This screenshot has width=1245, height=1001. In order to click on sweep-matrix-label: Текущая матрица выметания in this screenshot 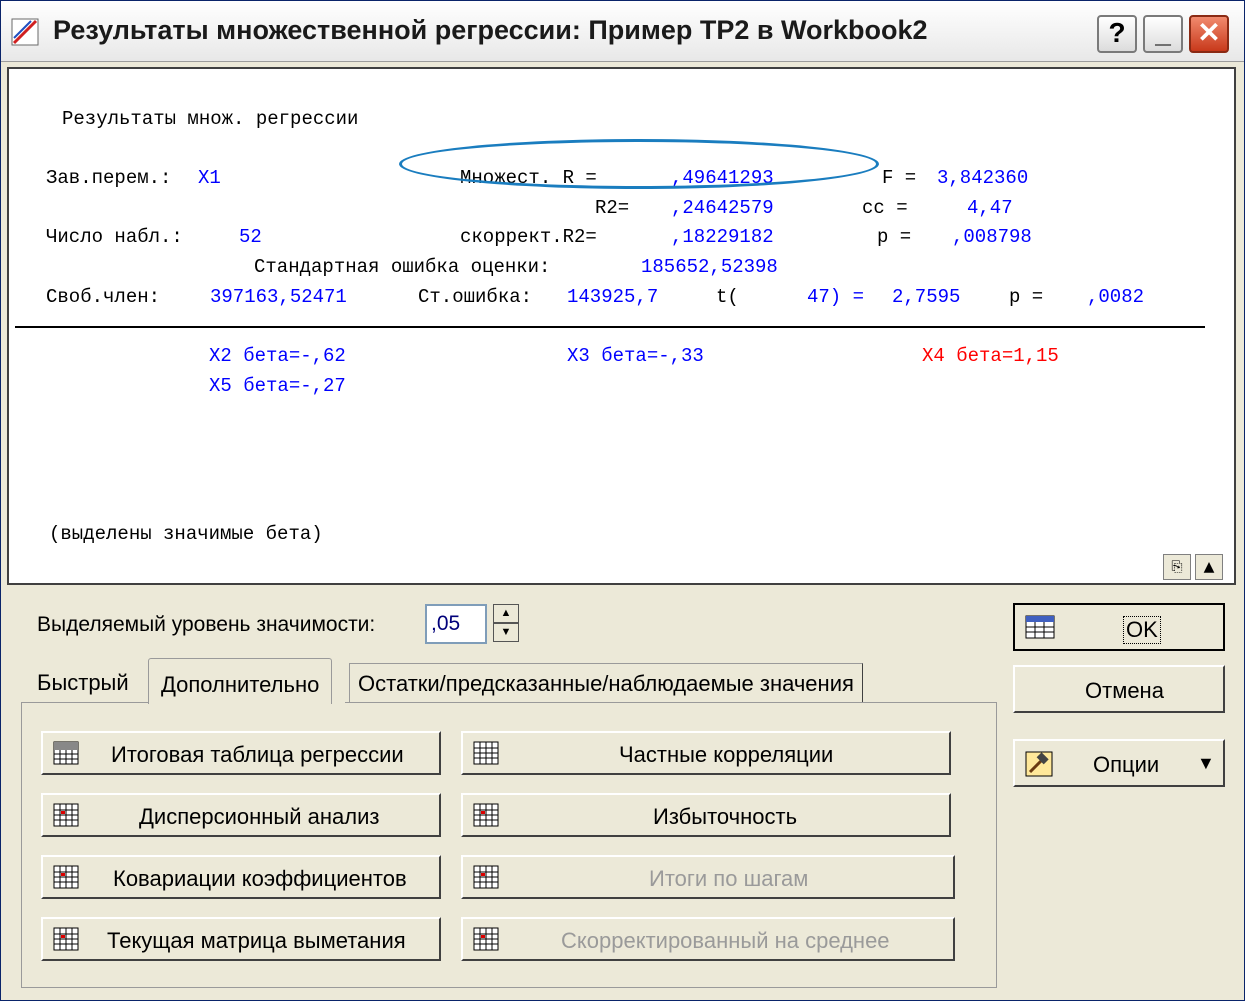, I will do `click(256, 940)`.